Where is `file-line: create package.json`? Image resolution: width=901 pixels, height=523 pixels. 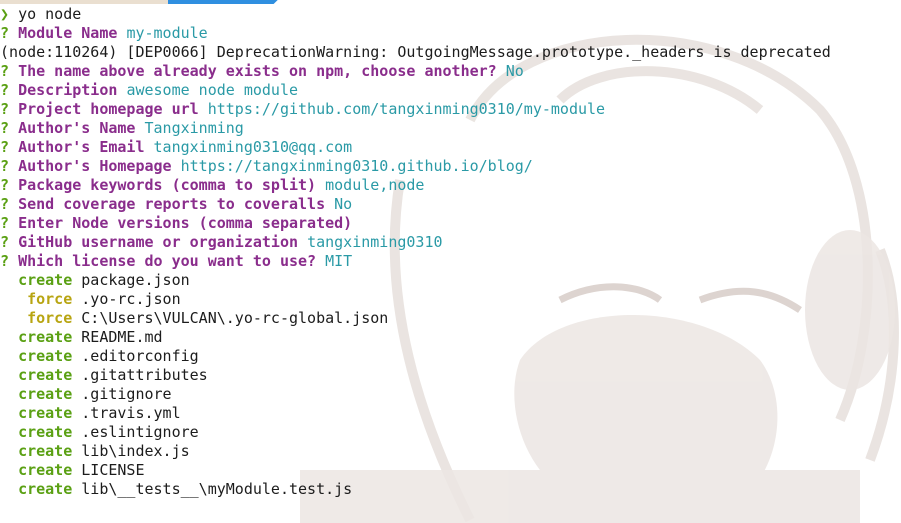 file-line: create package.json is located at coordinates (95, 280).